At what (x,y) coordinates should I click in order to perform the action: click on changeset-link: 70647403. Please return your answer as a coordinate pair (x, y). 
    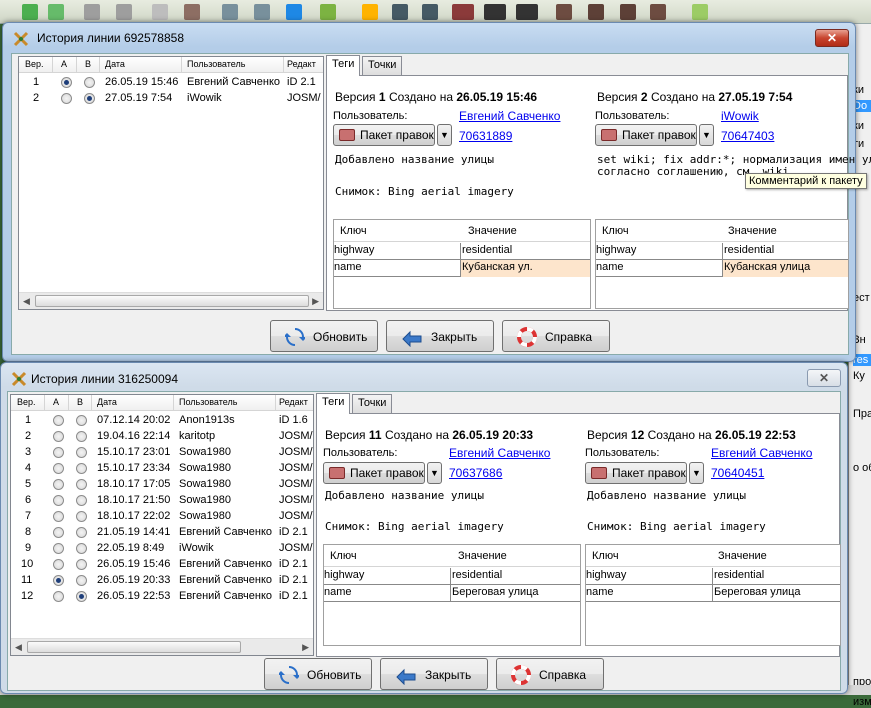
    Looking at the image, I should click on (747, 136).